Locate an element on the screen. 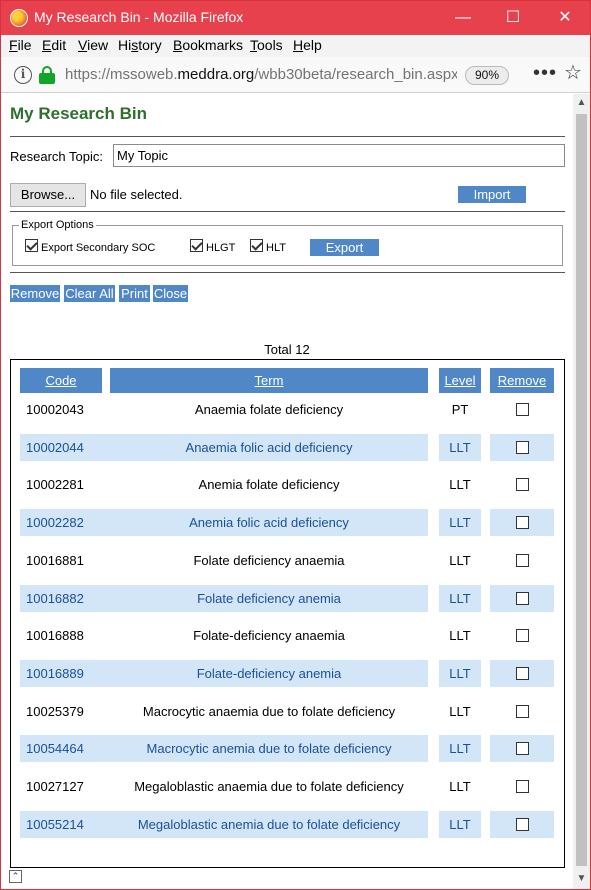 This screenshot has height=890, width=591. scroll-up-arrow-icon: ▲ is located at coordinates (581, 103).